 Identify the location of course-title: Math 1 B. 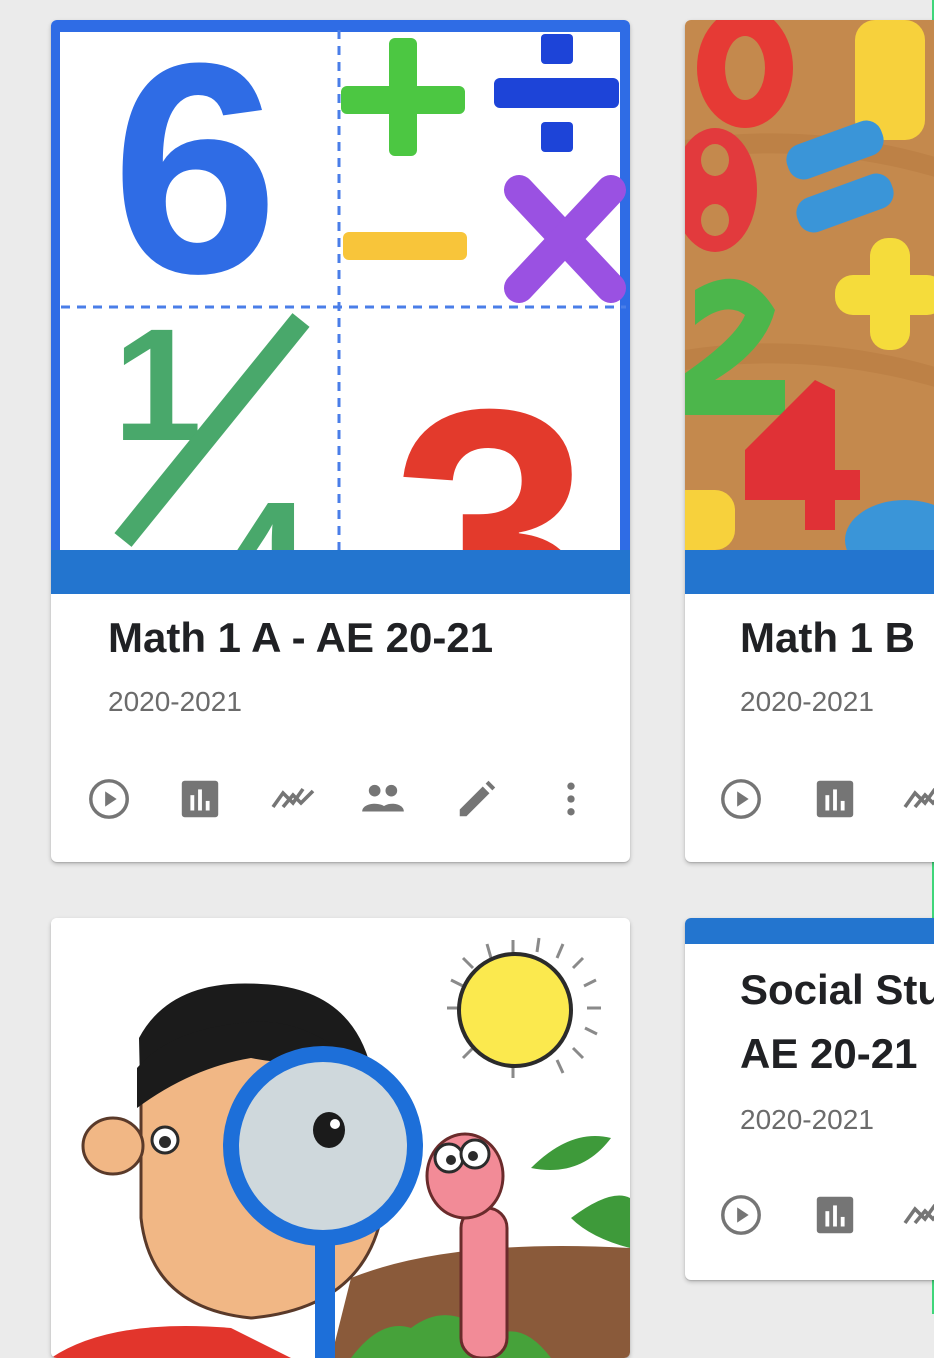
(827, 638).